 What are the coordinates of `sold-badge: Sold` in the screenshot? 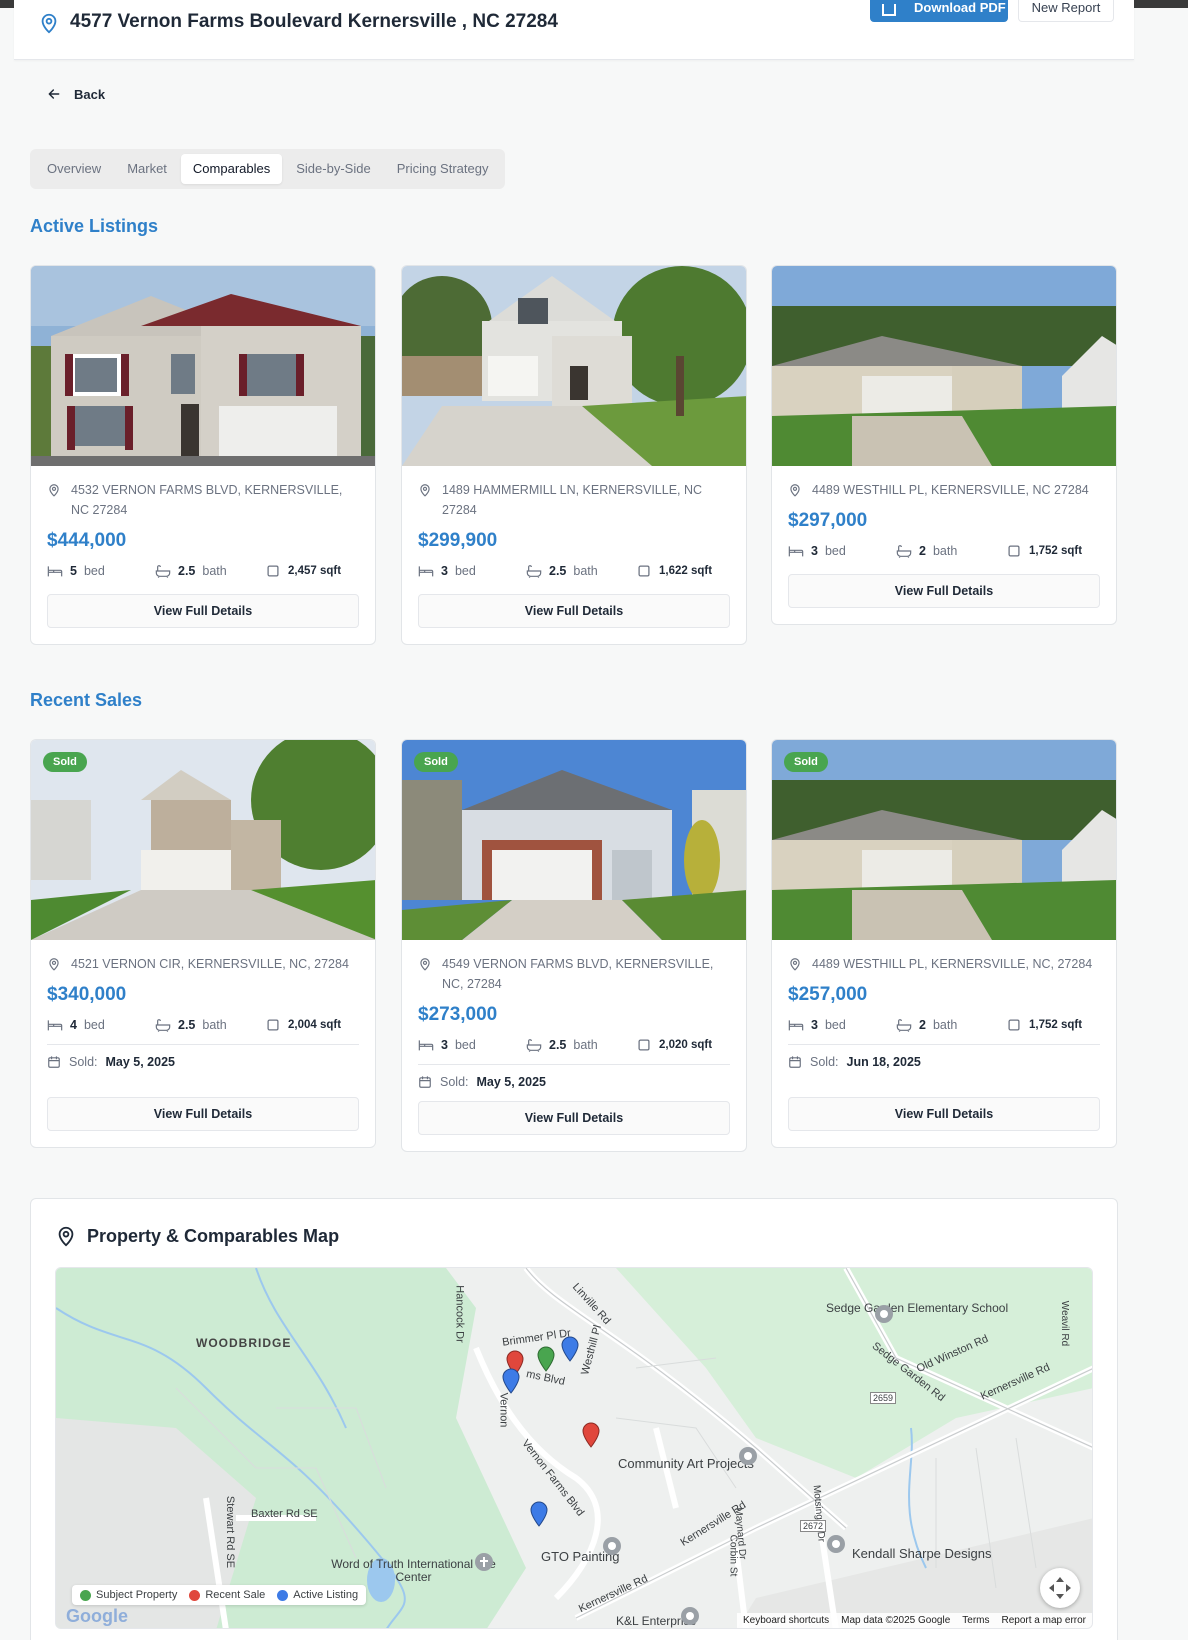 It's located at (806, 762).